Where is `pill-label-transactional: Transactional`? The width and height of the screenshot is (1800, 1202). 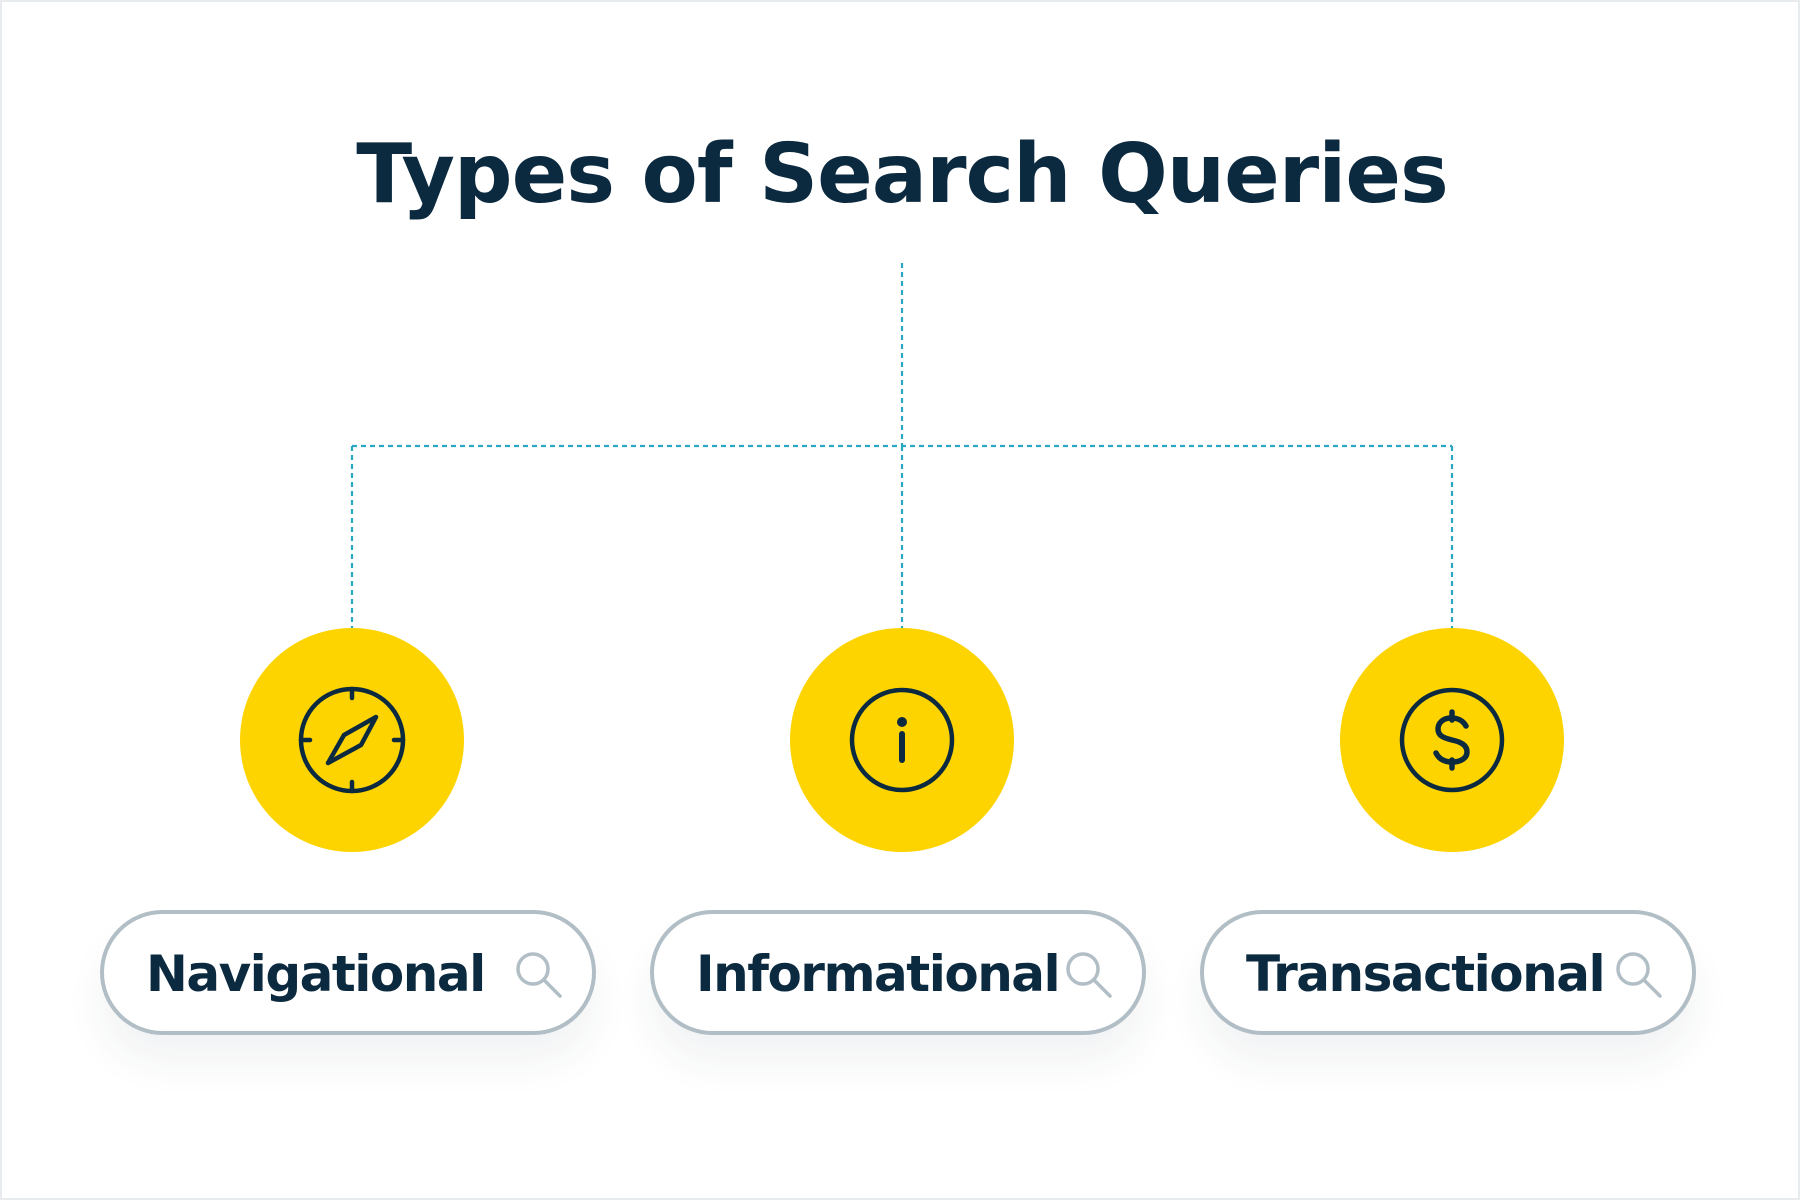 pill-label-transactional: Transactional is located at coordinates (1426, 974).